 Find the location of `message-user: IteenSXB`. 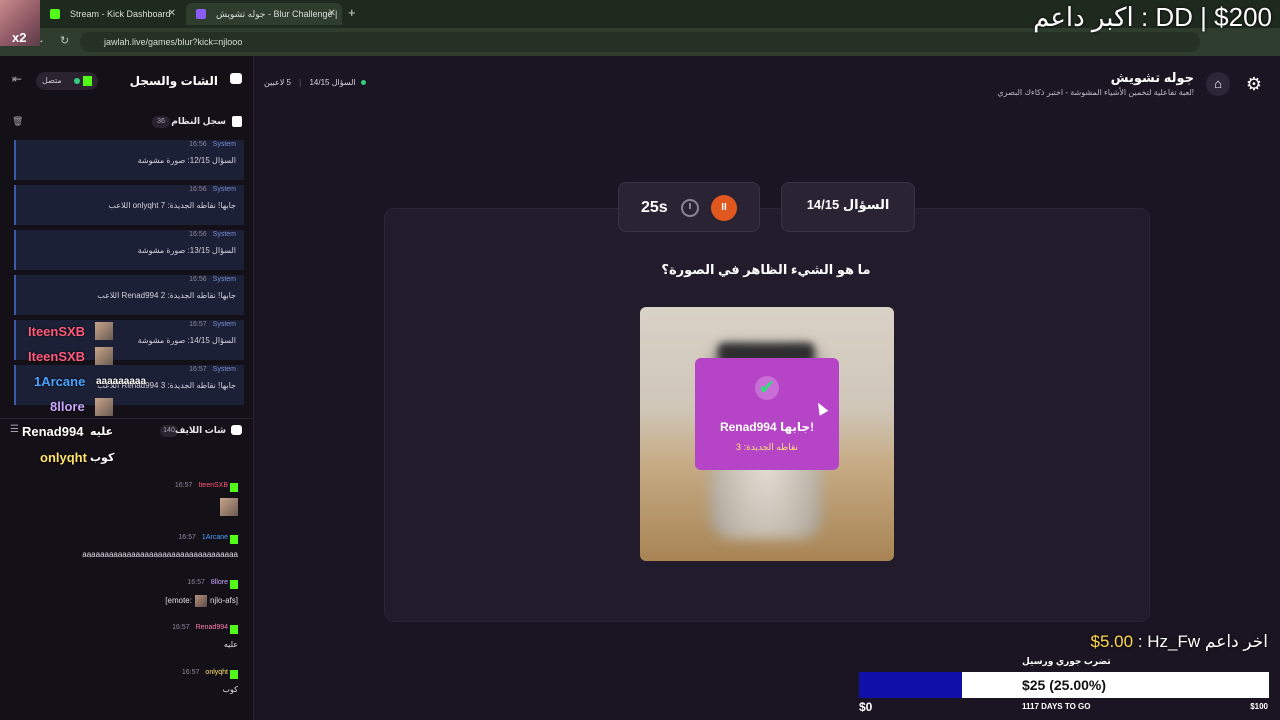

message-user: IteenSXB is located at coordinates (213, 485).